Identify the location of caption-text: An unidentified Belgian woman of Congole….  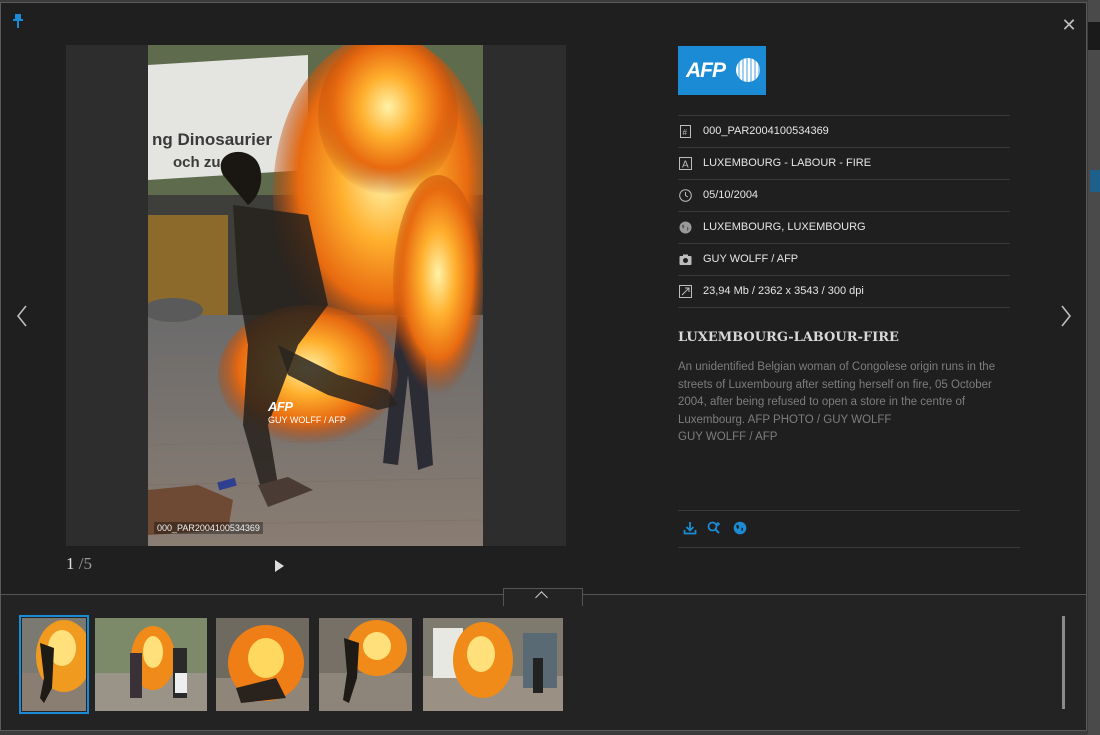
(837, 393).